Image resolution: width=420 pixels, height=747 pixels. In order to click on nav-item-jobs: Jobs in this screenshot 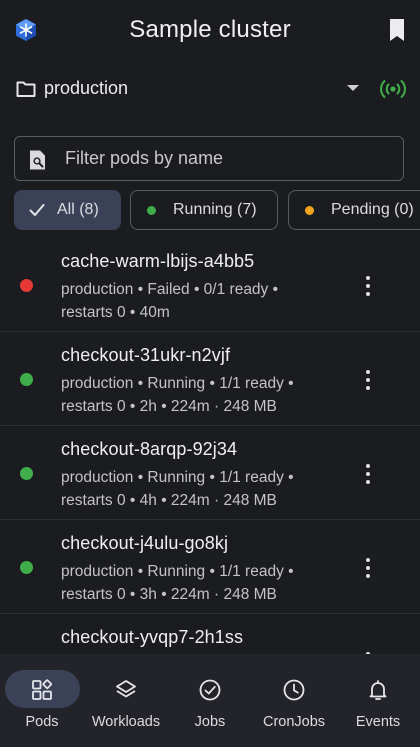, I will do `click(210, 705)`.